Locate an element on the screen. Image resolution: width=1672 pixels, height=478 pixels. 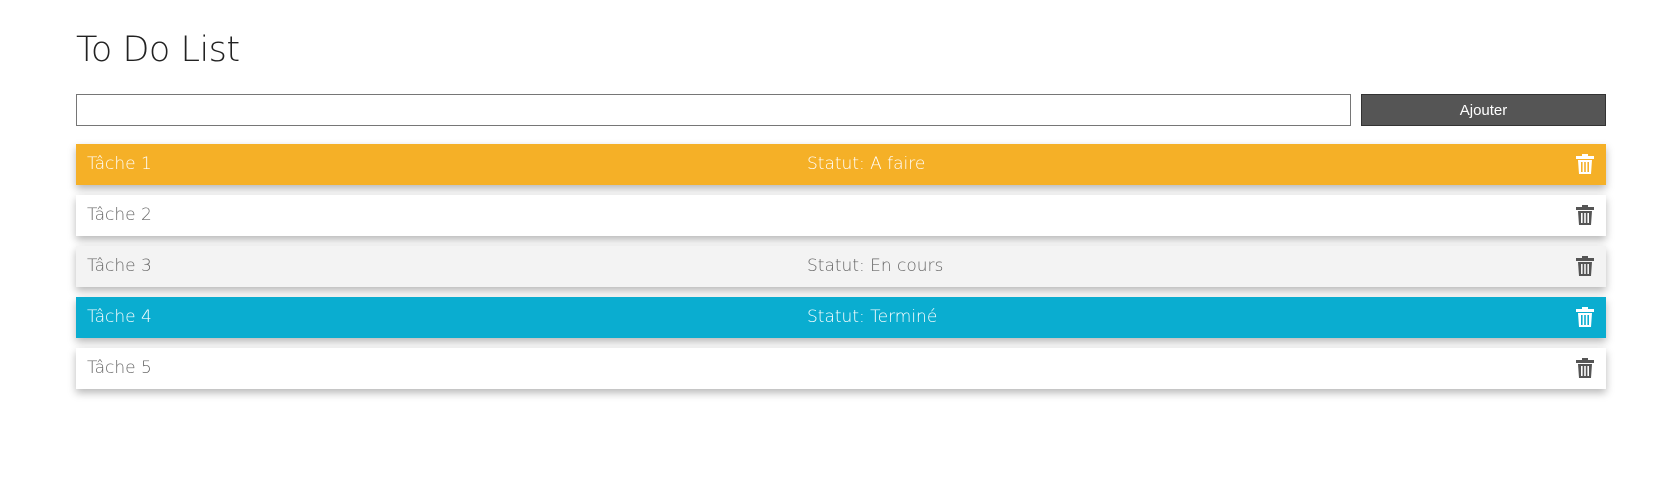
task-name: Tâche 4 is located at coordinates (119, 317).